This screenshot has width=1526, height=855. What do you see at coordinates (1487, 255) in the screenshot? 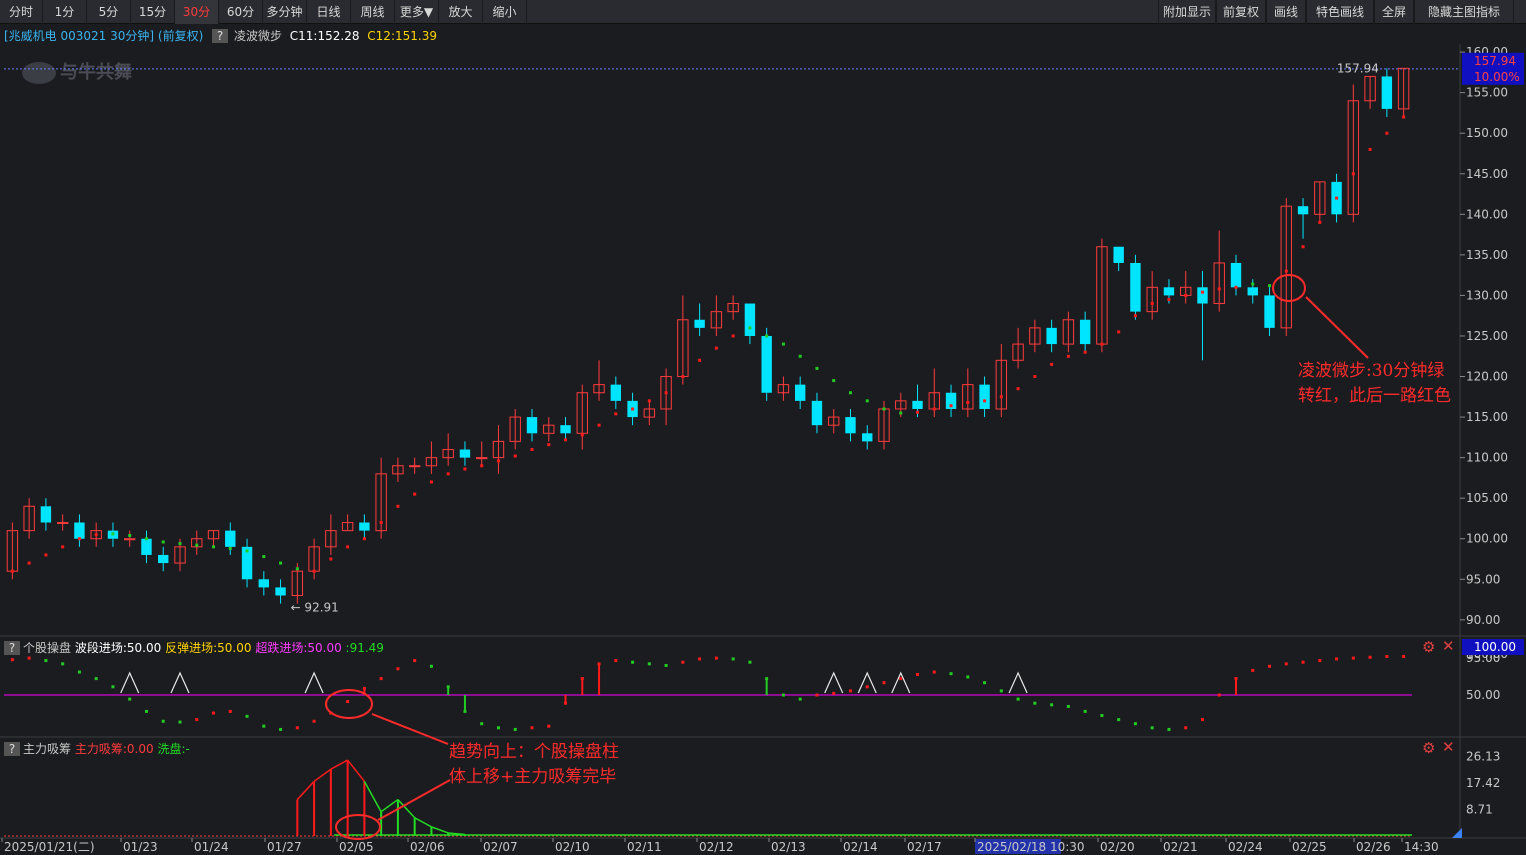
I see `y-tick-label: 135.00` at bounding box center [1487, 255].